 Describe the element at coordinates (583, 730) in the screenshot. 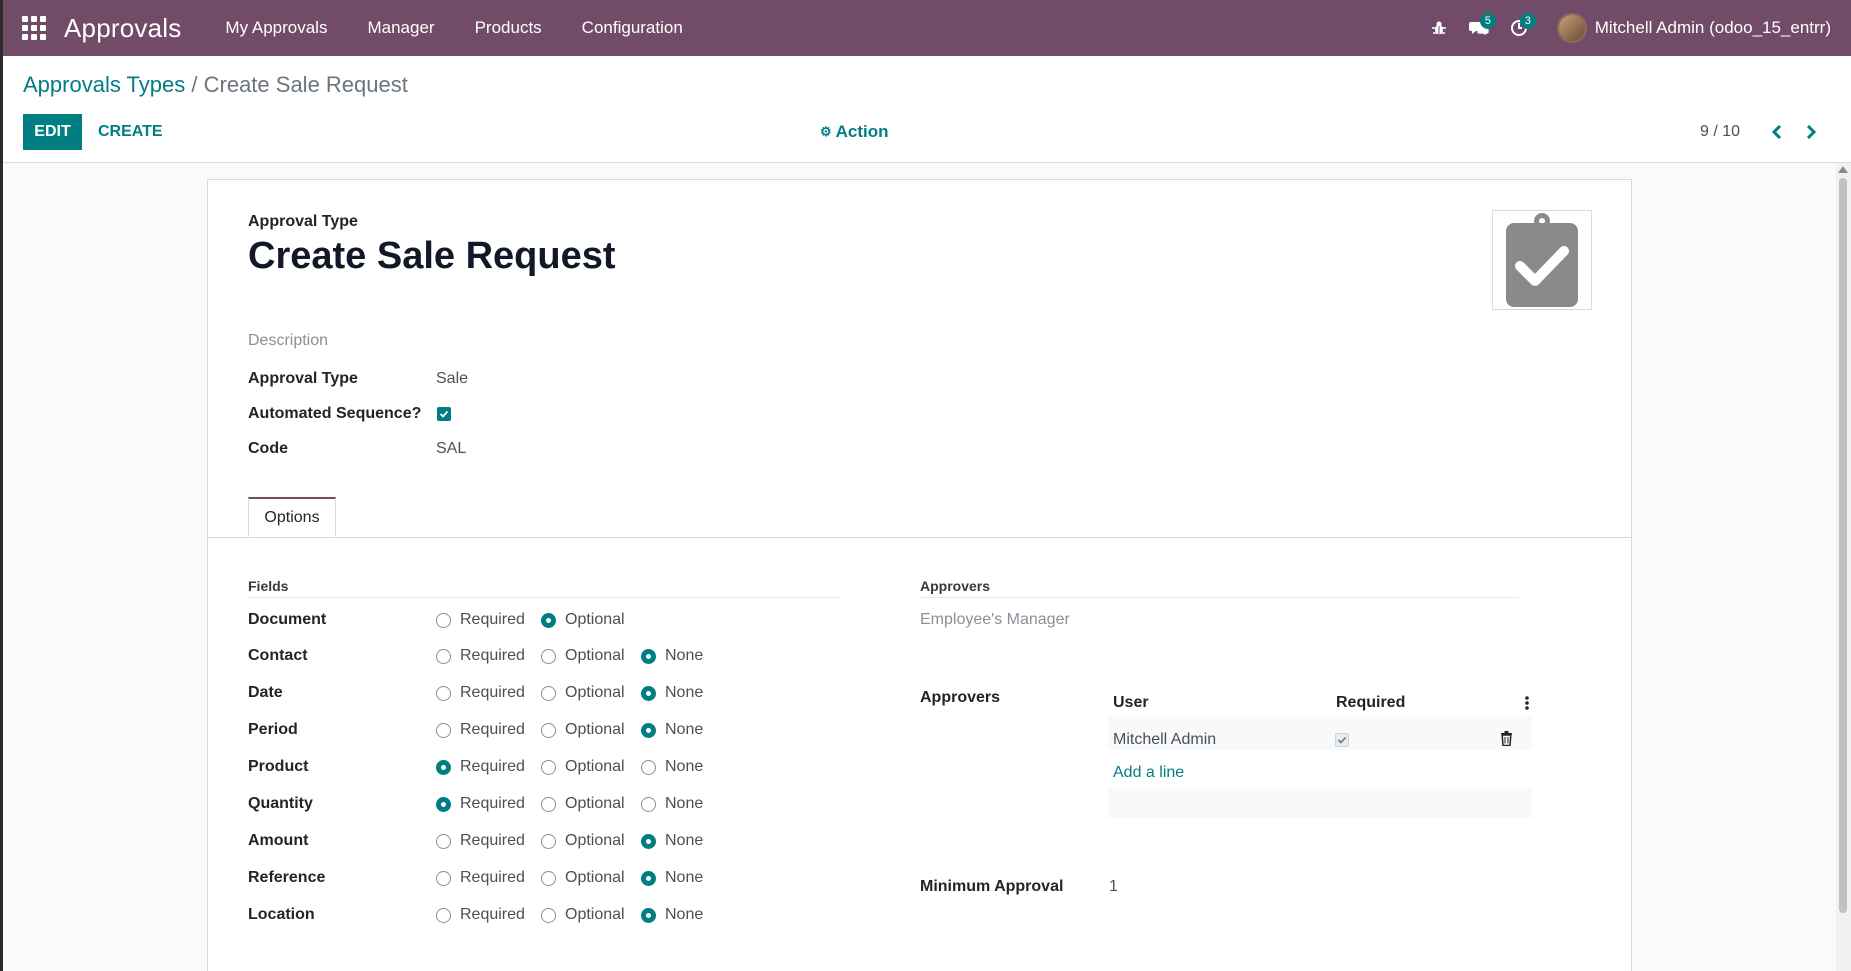

I see `period-optional-radio: Optional` at that location.